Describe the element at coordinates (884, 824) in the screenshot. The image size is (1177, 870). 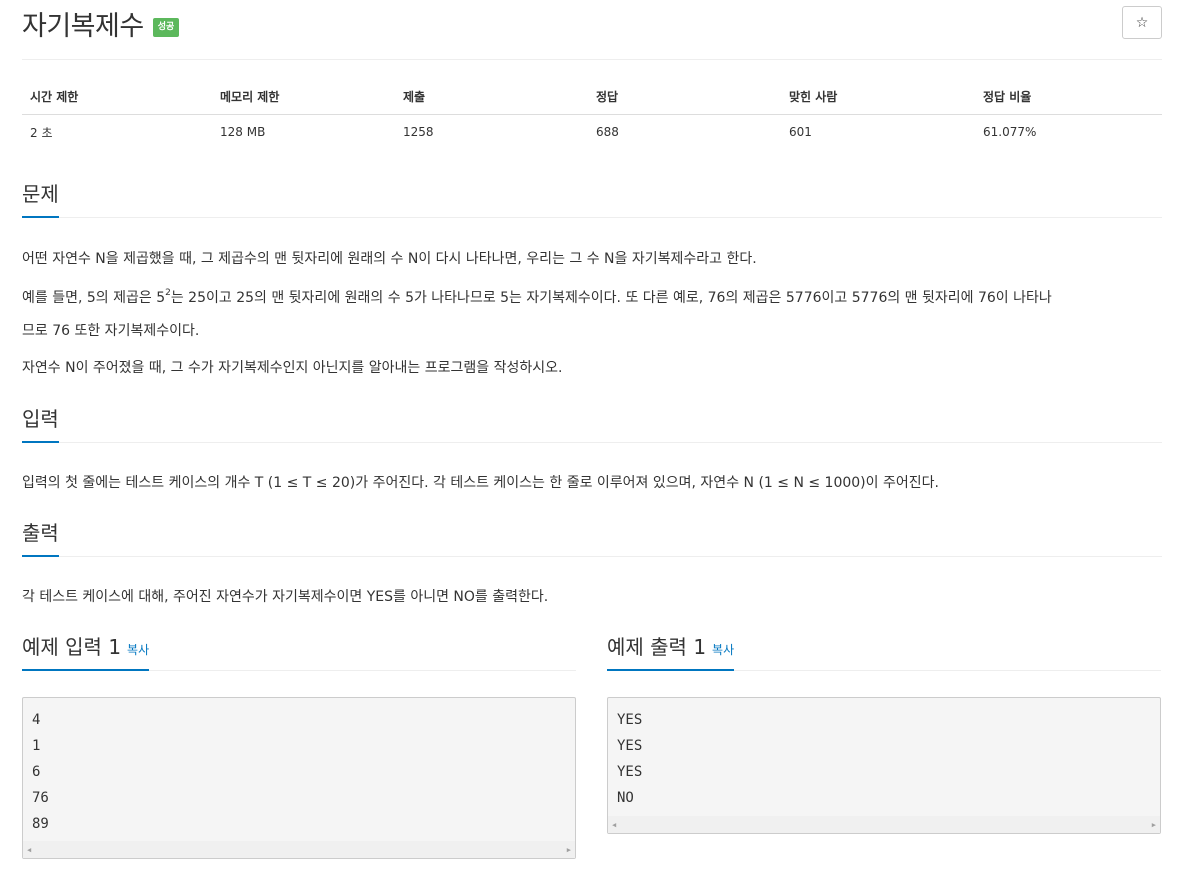
I see `sample-output-scrollbar: ◀ ▶` at that location.